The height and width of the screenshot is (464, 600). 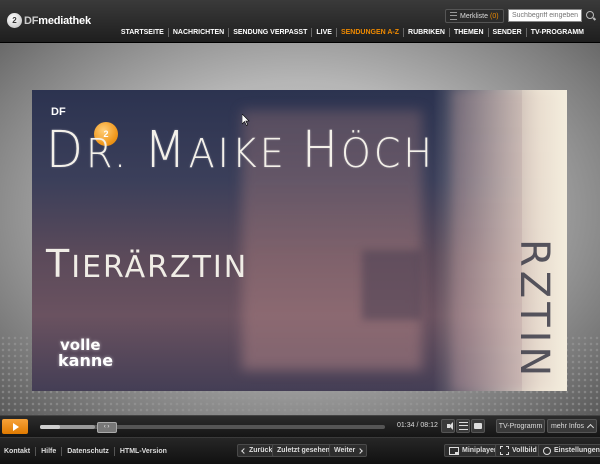 I want to click on title-cap-1: D, so click(x=66, y=150).